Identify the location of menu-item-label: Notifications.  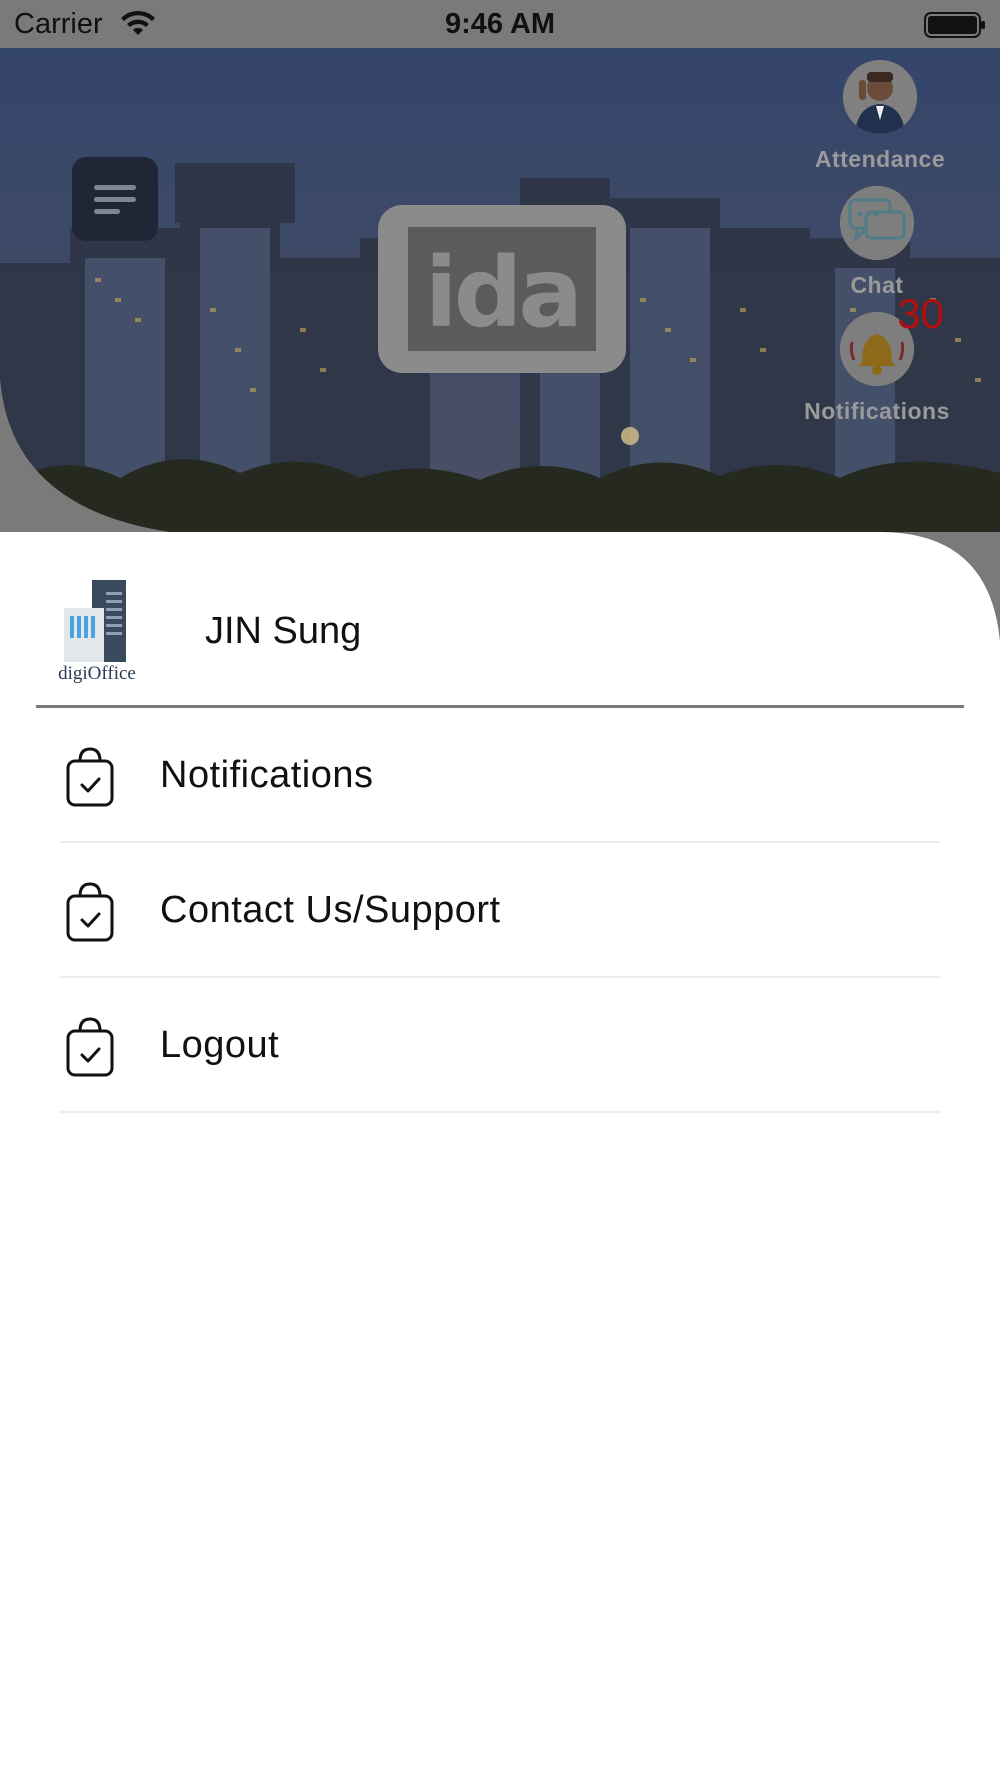
(267, 775).